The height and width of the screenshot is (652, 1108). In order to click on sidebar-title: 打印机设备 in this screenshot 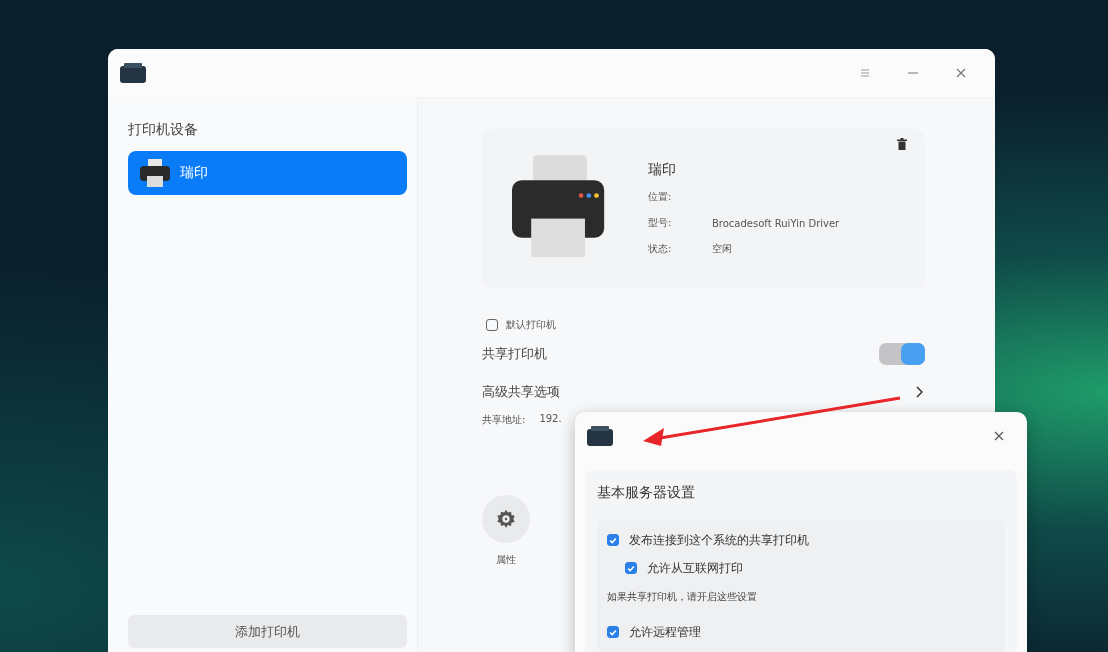, I will do `click(163, 130)`.